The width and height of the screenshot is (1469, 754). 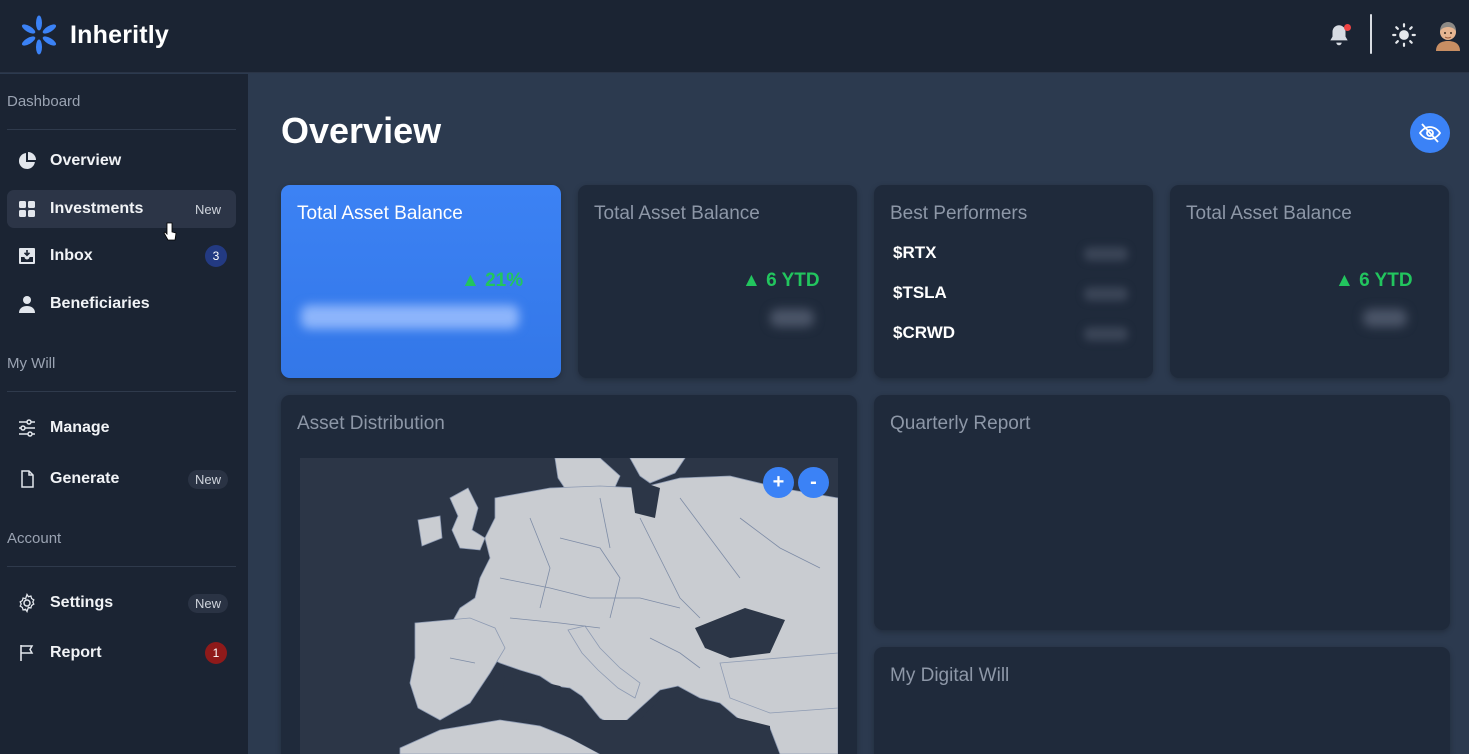 What do you see at coordinates (34, 538) in the screenshot?
I see `section-title-account: Account` at bounding box center [34, 538].